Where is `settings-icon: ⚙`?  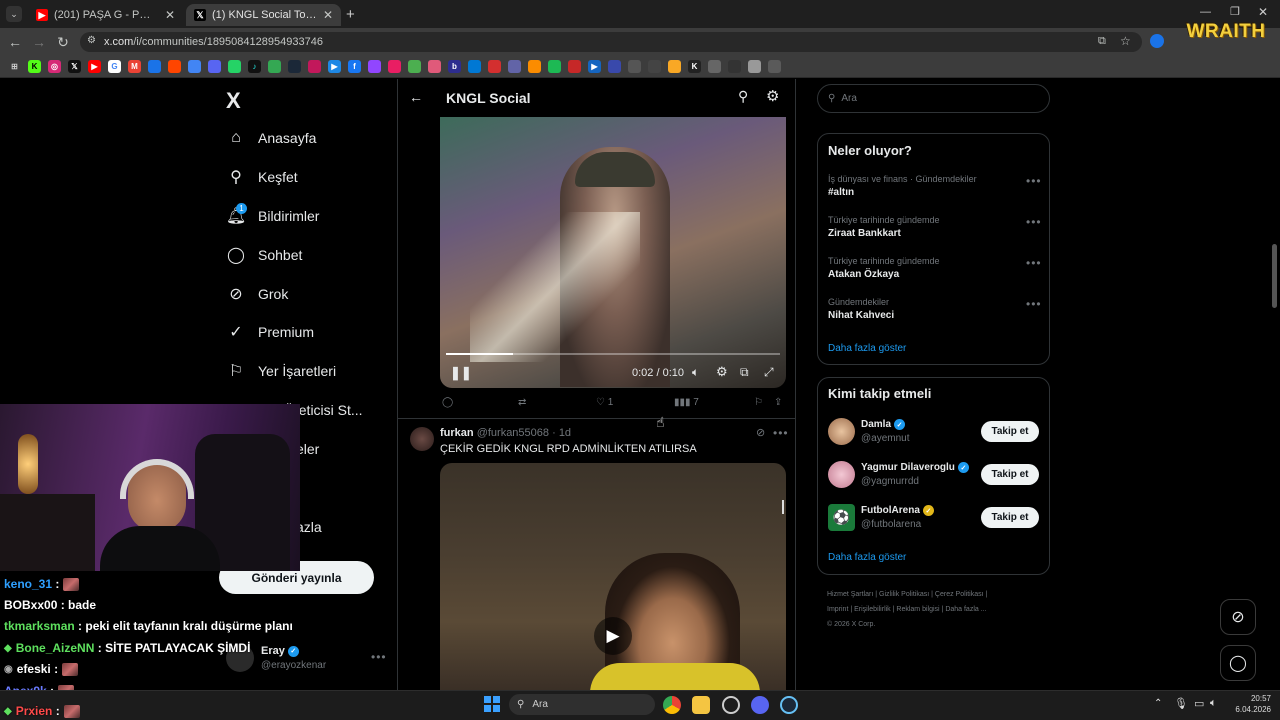 settings-icon: ⚙ is located at coordinates (772, 96).